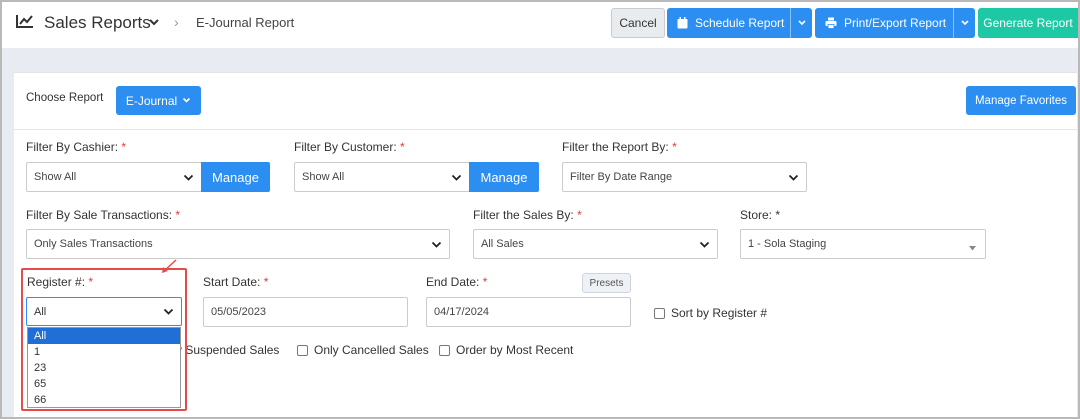 This screenshot has width=1080, height=419. I want to click on schedule-report-button: Schedule Report, so click(739, 23).